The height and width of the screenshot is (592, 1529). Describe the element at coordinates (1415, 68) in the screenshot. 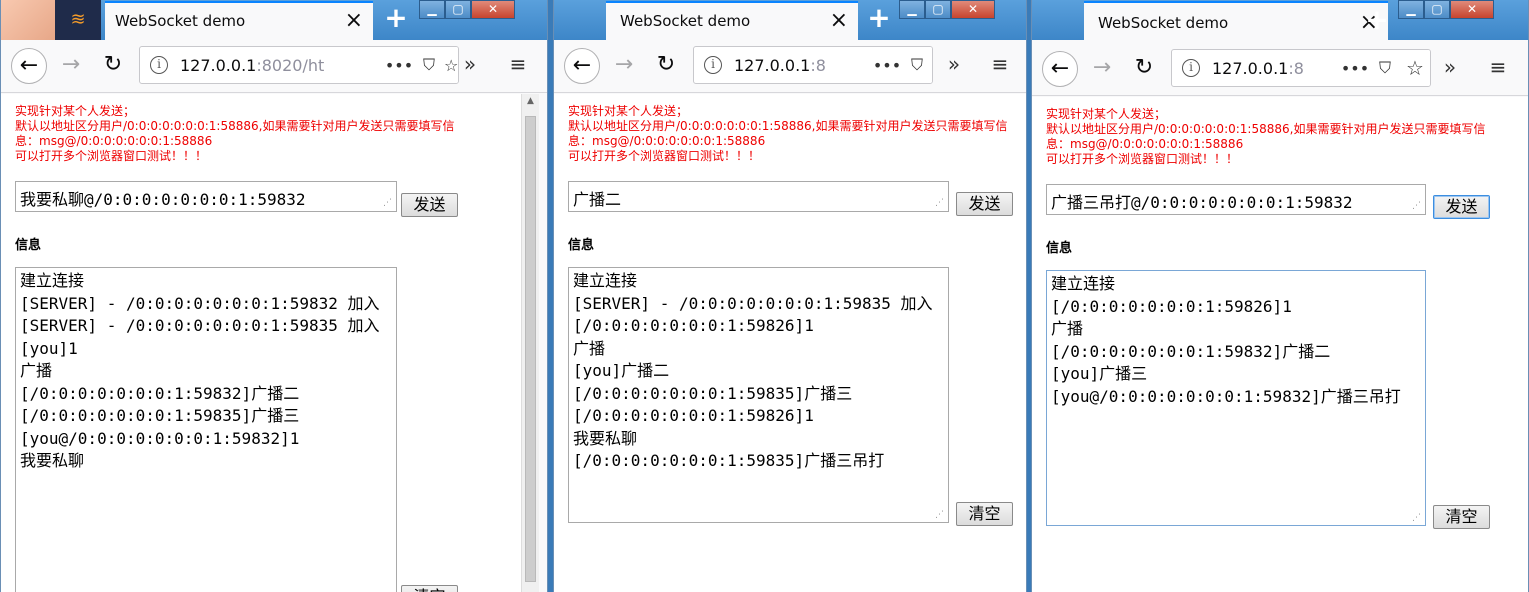

I see `bookmark-star-icon: ☆` at that location.